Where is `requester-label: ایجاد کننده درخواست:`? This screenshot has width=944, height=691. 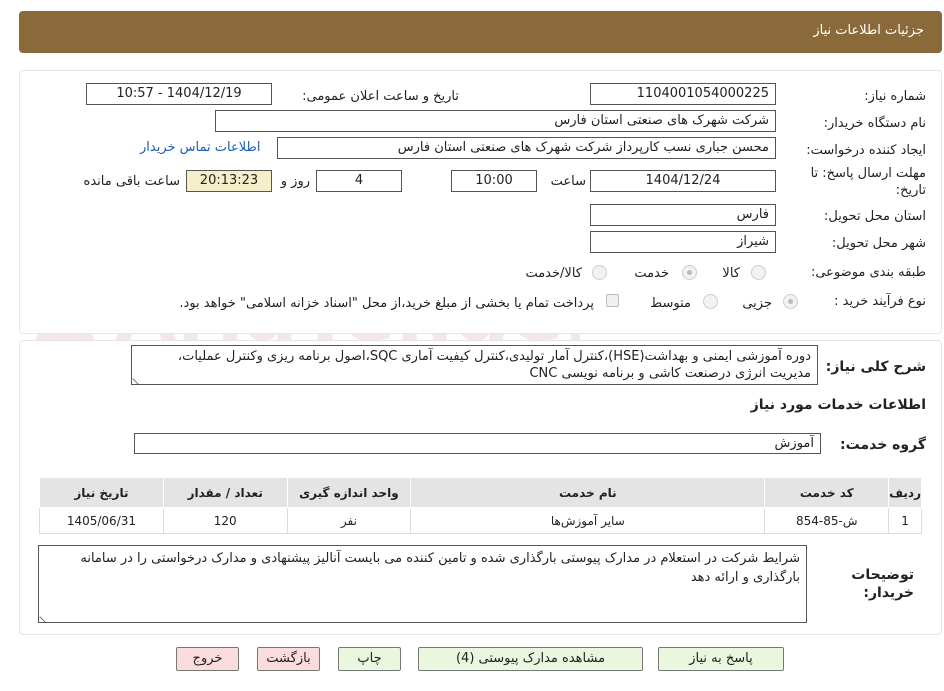 requester-label: ایجاد کننده درخواست: is located at coordinates (866, 150).